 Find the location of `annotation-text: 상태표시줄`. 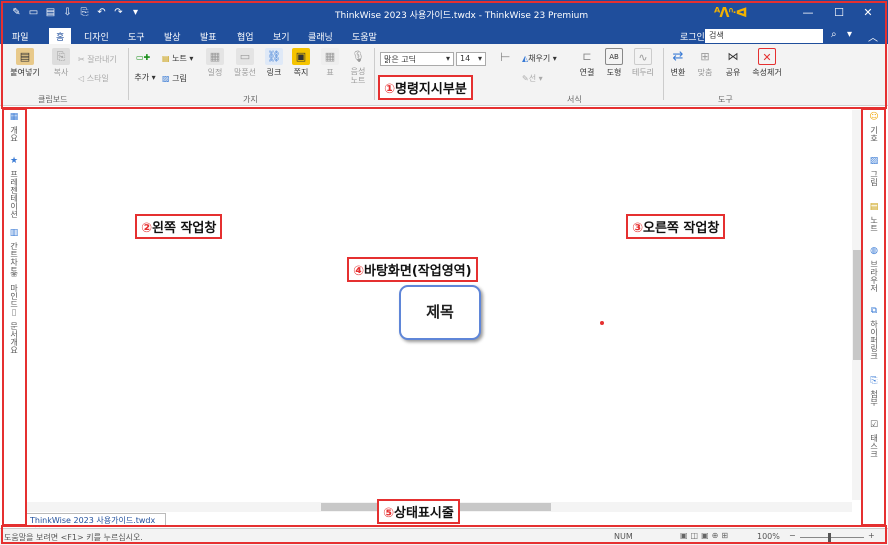

annotation-text: 상태표시줄 is located at coordinates (424, 513).